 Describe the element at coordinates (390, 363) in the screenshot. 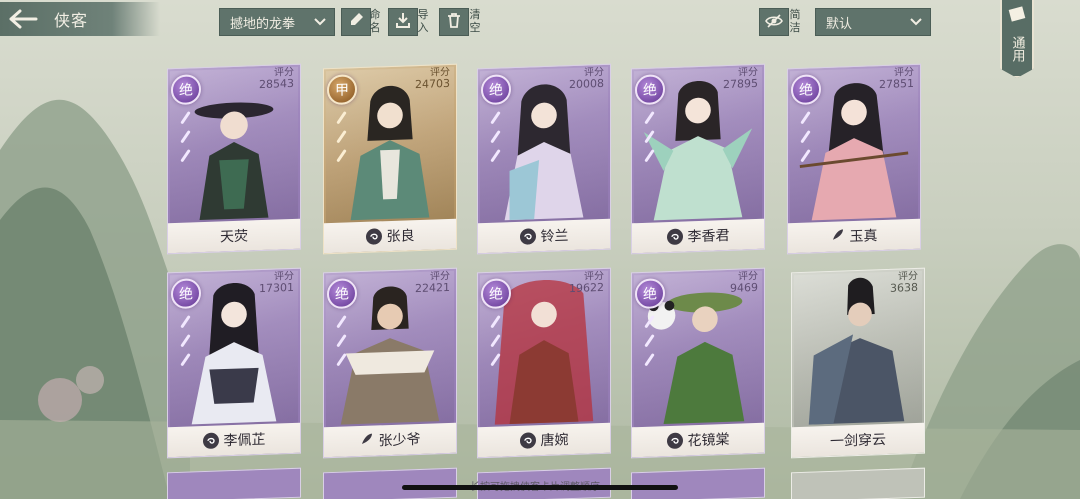

I see `character-card: 绝 评分 22421 张少爷` at that location.